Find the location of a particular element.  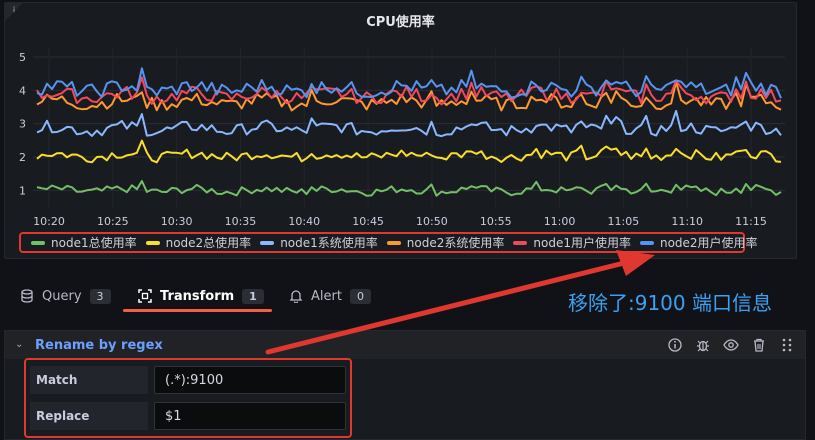

tab-query: Query 3 is located at coordinates (65, 296).